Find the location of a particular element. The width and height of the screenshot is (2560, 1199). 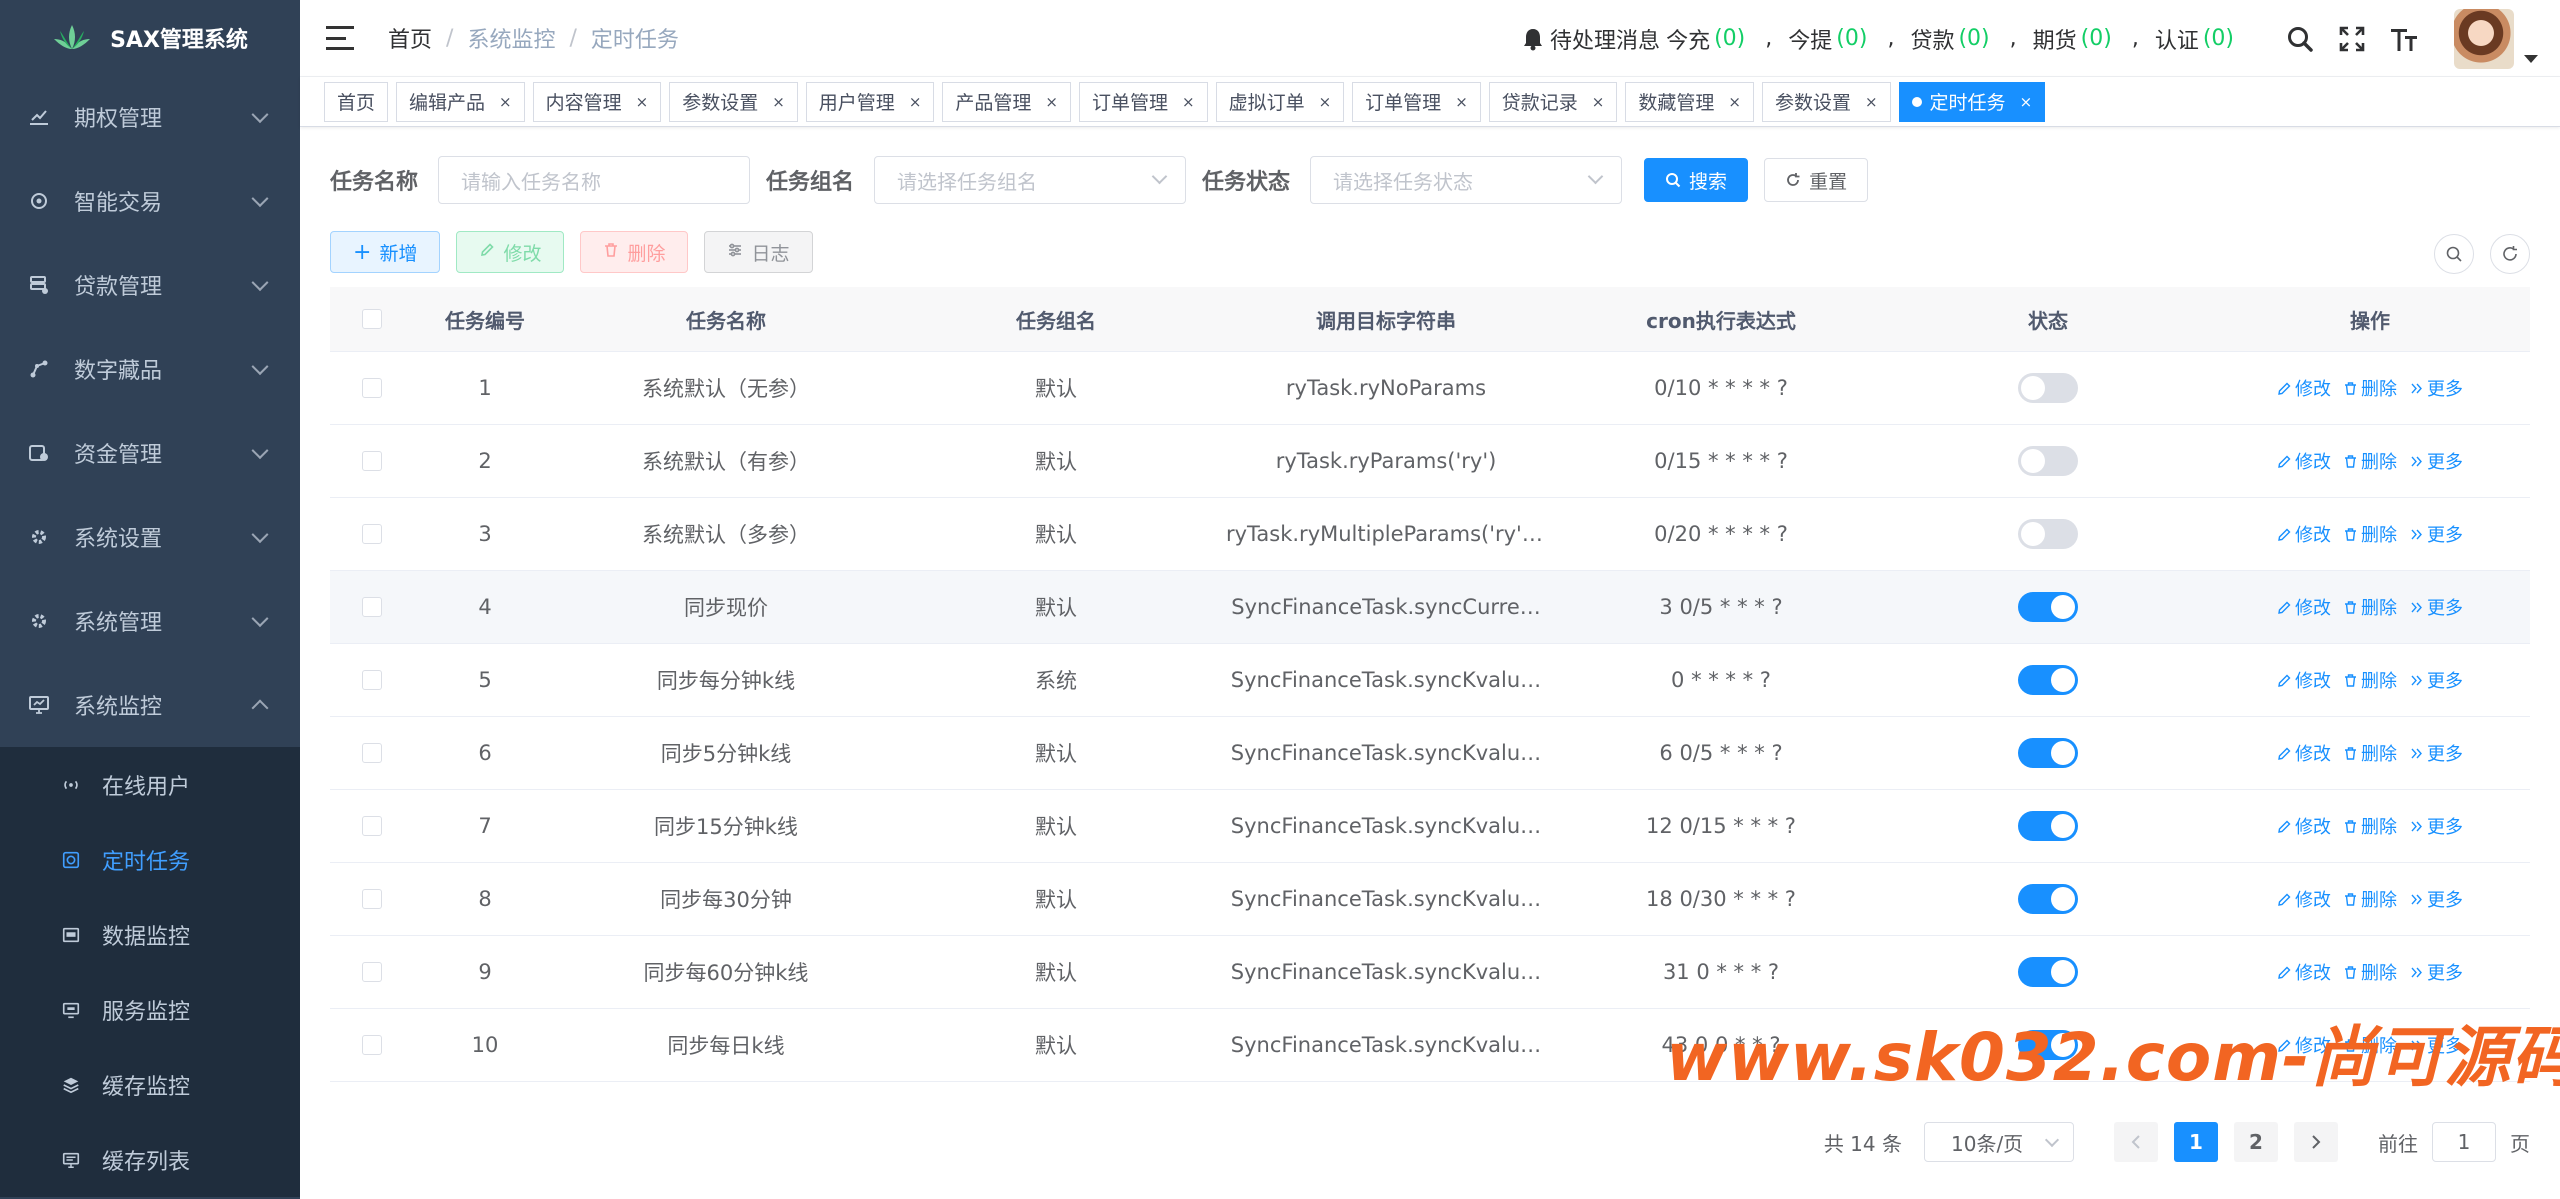

caret-down-icon is located at coordinates (2531, 58).